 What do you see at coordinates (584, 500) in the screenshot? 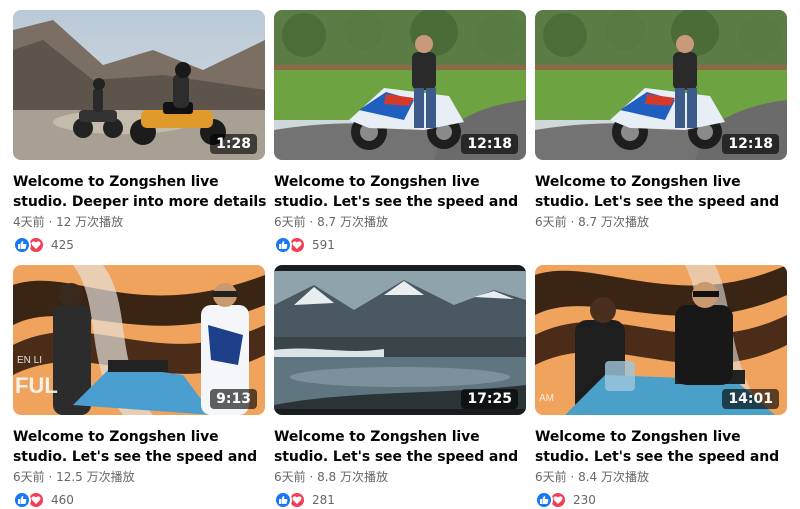
I see `reaction-count: 230` at bounding box center [584, 500].